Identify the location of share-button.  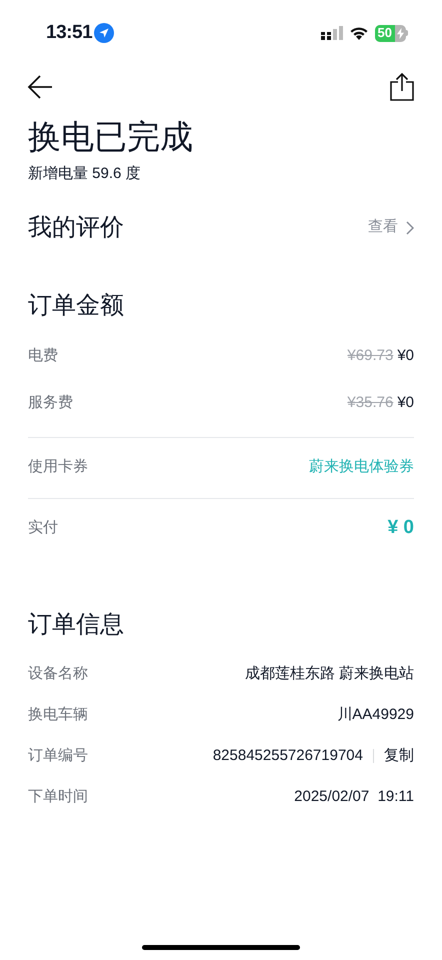
(402, 87).